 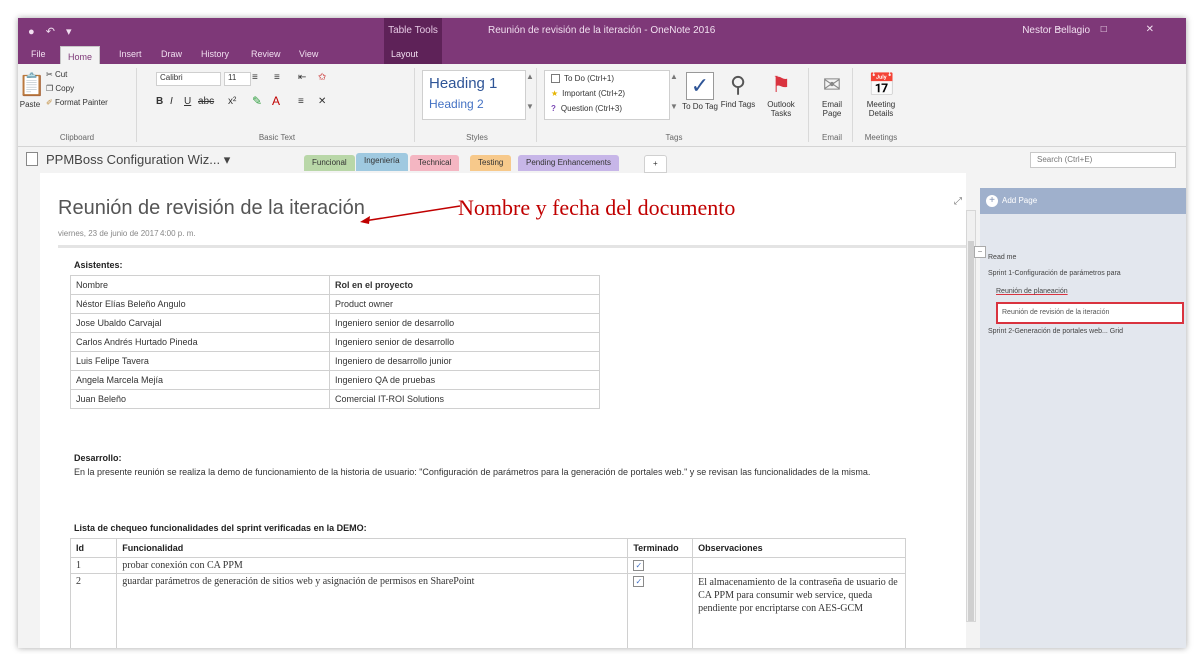 What do you see at coordinates (200, 361) in the screenshot?
I see `attendee-name: Luis Felipe Tavera` at bounding box center [200, 361].